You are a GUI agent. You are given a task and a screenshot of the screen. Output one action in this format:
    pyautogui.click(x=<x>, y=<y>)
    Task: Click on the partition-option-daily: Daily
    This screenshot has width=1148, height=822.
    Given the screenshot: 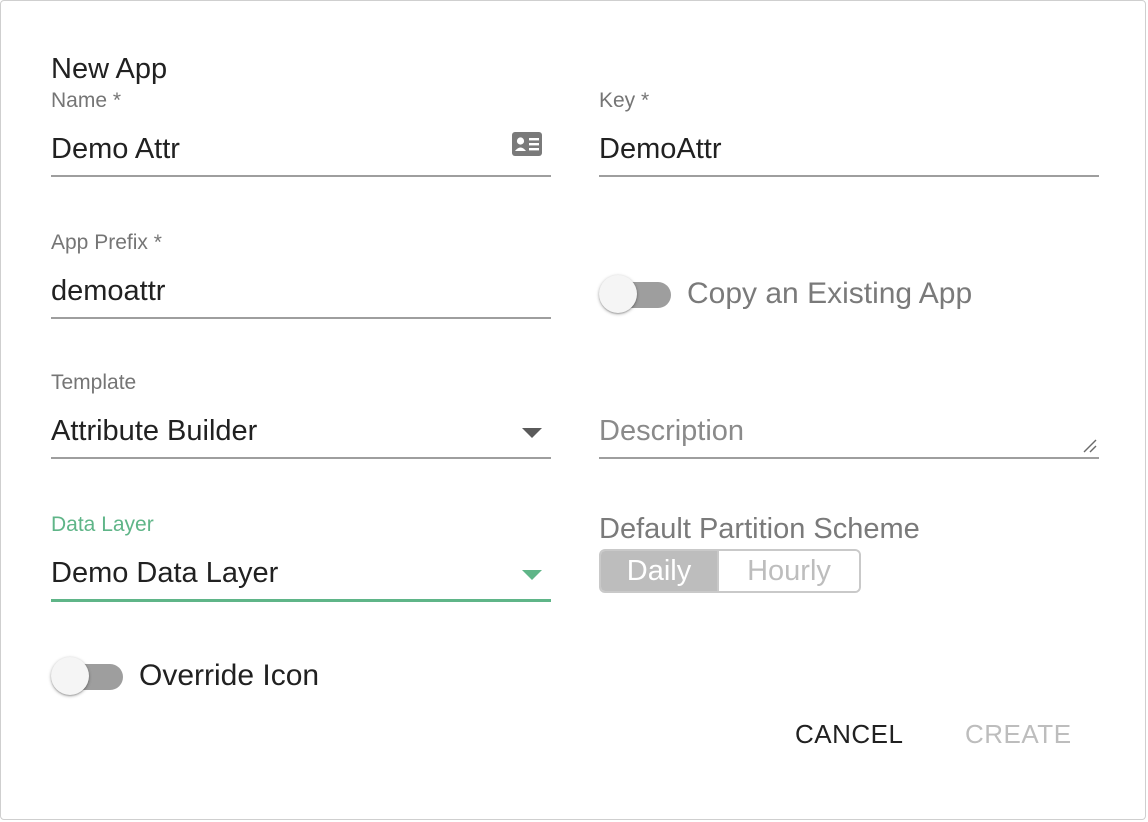 What is the action you would take?
    pyautogui.click(x=659, y=571)
    